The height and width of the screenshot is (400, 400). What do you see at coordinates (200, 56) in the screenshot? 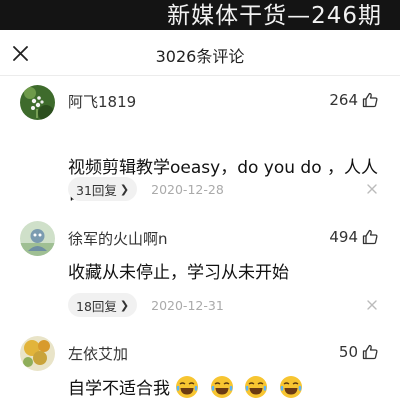
I see `comment-count-title: 3026条评论` at bounding box center [200, 56].